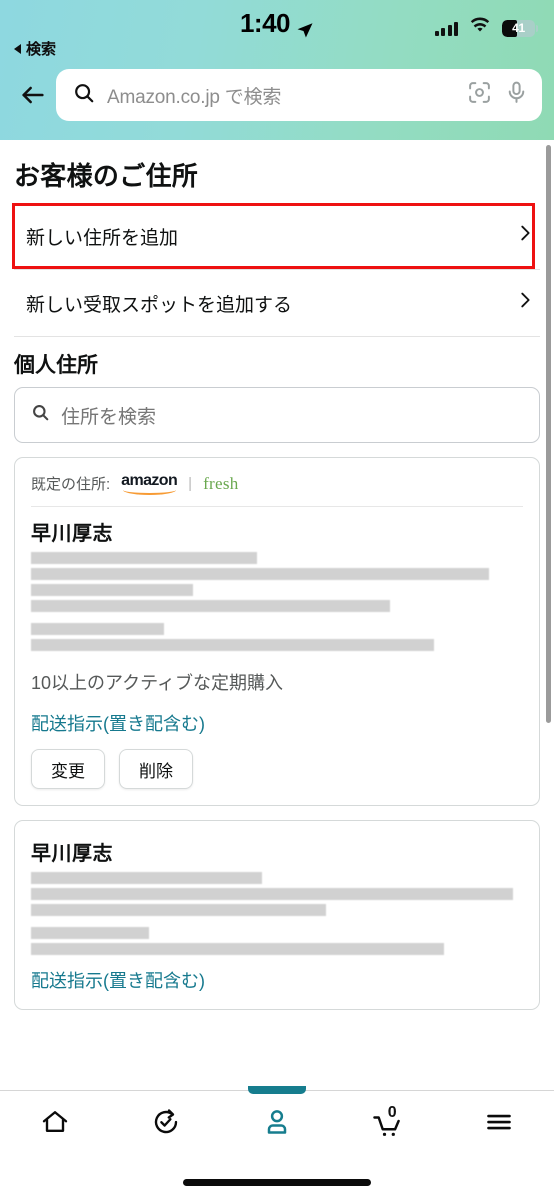  I want to click on location-arrow-icon, so click(305, 26).